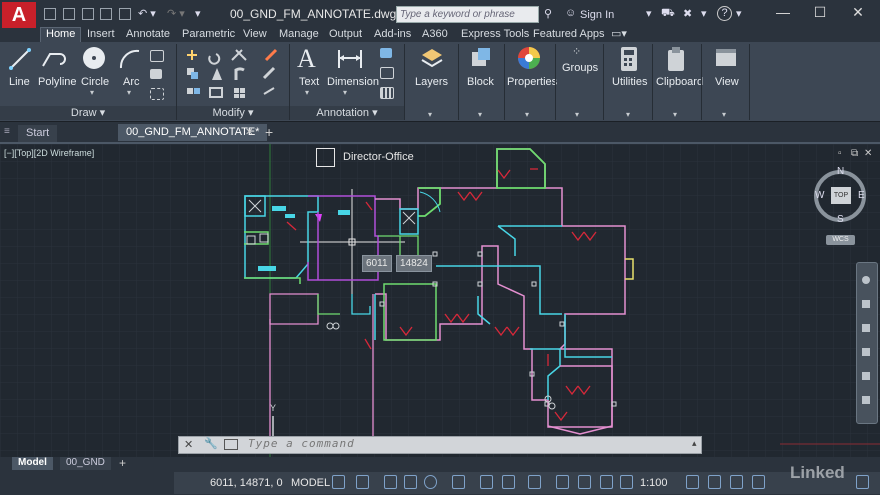 The height and width of the screenshot is (495, 880). What do you see at coordinates (866, 376) in the screenshot?
I see `showmotion-icon` at bounding box center [866, 376].